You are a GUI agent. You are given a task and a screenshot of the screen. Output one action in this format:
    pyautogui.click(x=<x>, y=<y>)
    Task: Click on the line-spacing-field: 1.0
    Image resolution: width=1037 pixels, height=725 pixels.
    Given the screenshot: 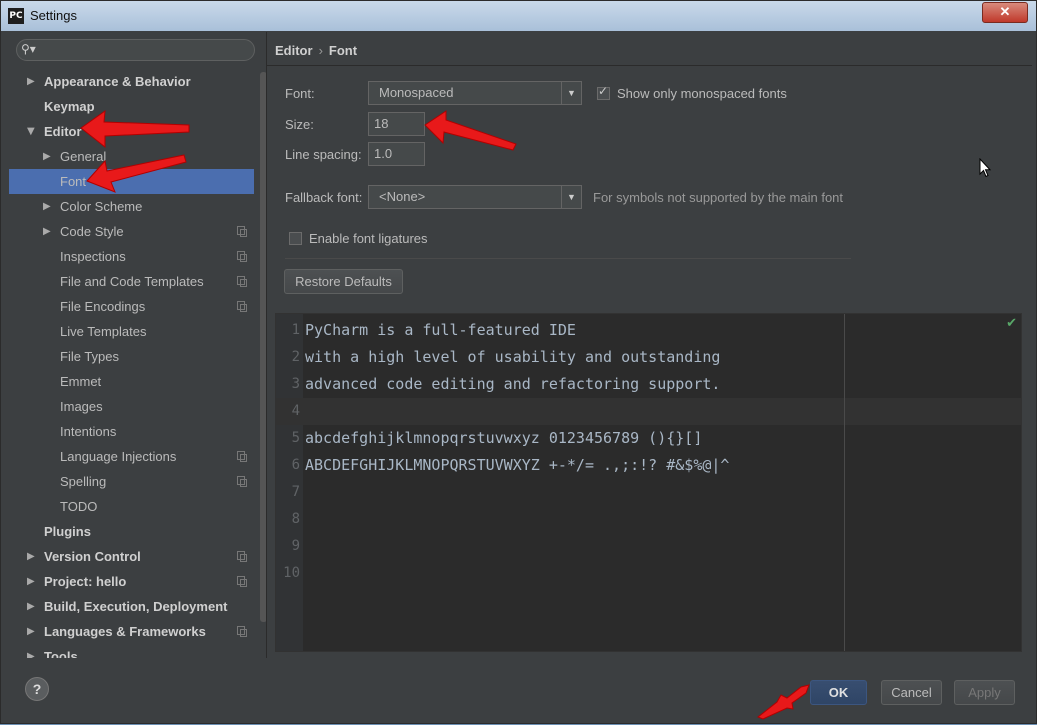 What is the action you would take?
    pyautogui.click(x=396, y=154)
    